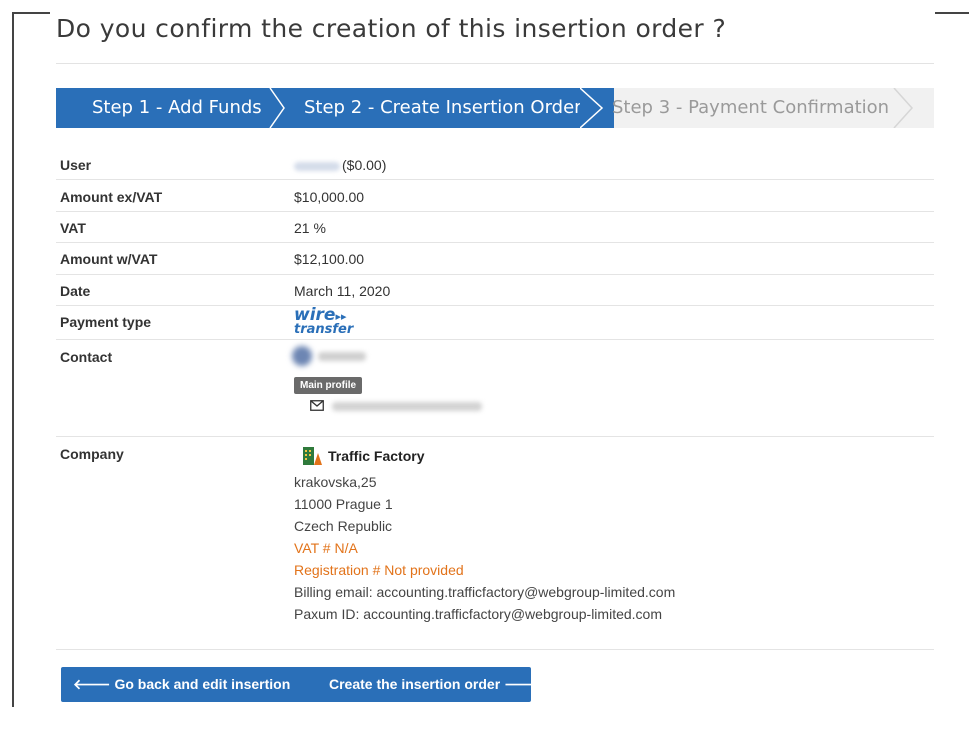 The height and width of the screenshot is (737, 969). What do you see at coordinates (326, 548) in the screenshot?
I see `company-vat-number: VAT # N/A` at bounding box center [326, 548].